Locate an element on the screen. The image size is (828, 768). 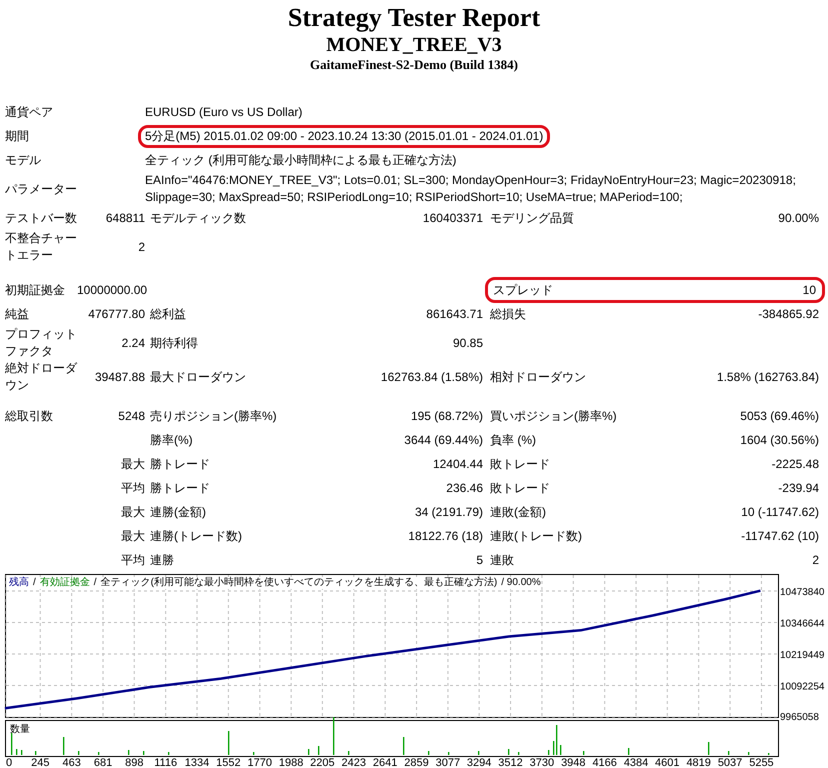
stat-label: 売りポジション(勝率%) is located at coordinates (213, 416).